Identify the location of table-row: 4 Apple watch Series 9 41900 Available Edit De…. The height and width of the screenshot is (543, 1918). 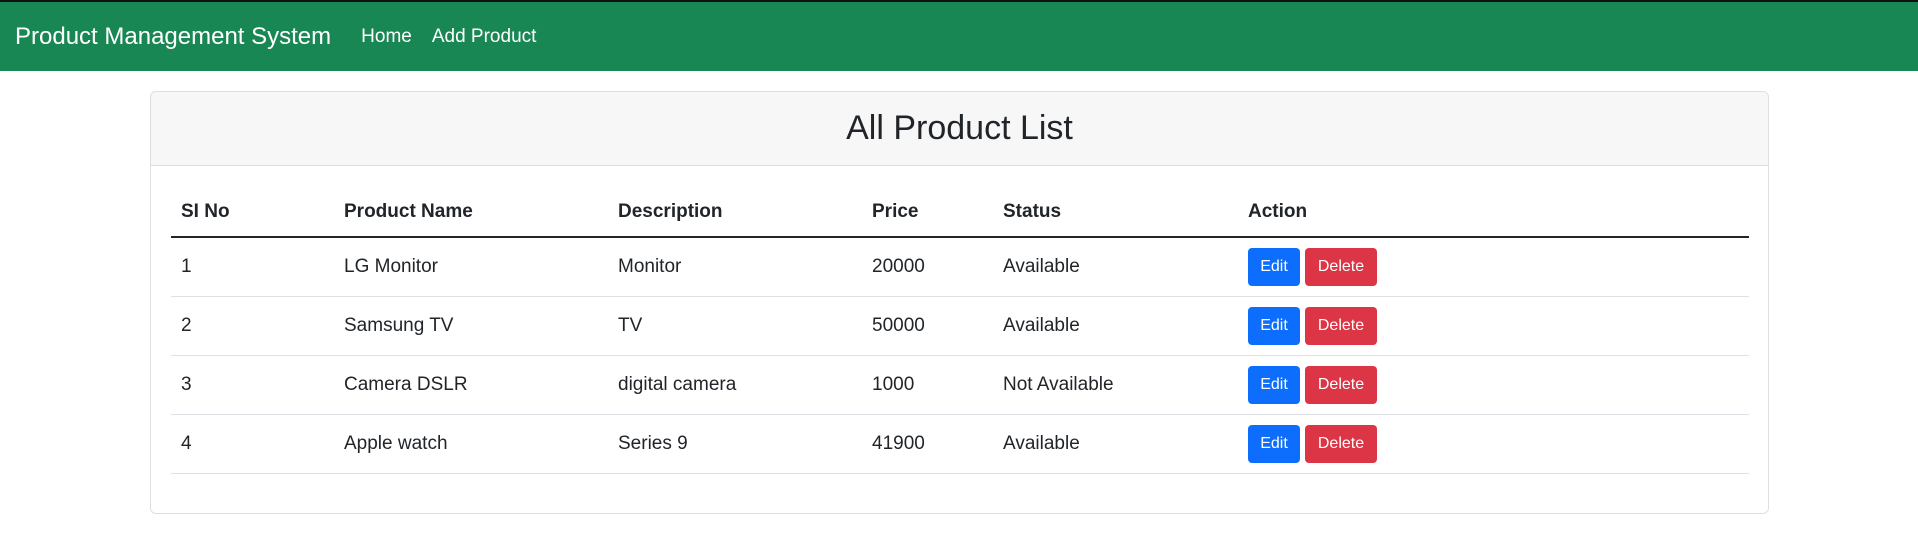
(960, 444).